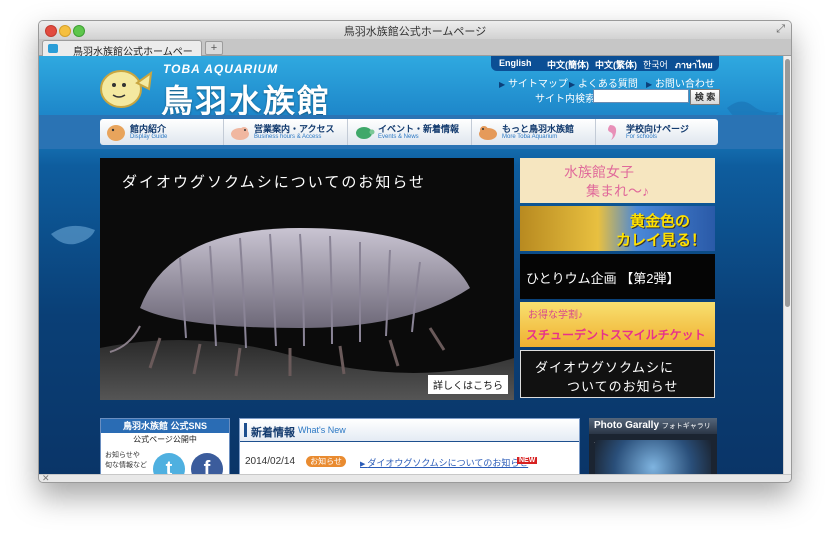 The width and height of the screenshot is (826, 533). Describe the element at coordinates (122, 56) in the screenshot. I see `tab-active: 鳥羽水族館公式ホームページ` at that location.